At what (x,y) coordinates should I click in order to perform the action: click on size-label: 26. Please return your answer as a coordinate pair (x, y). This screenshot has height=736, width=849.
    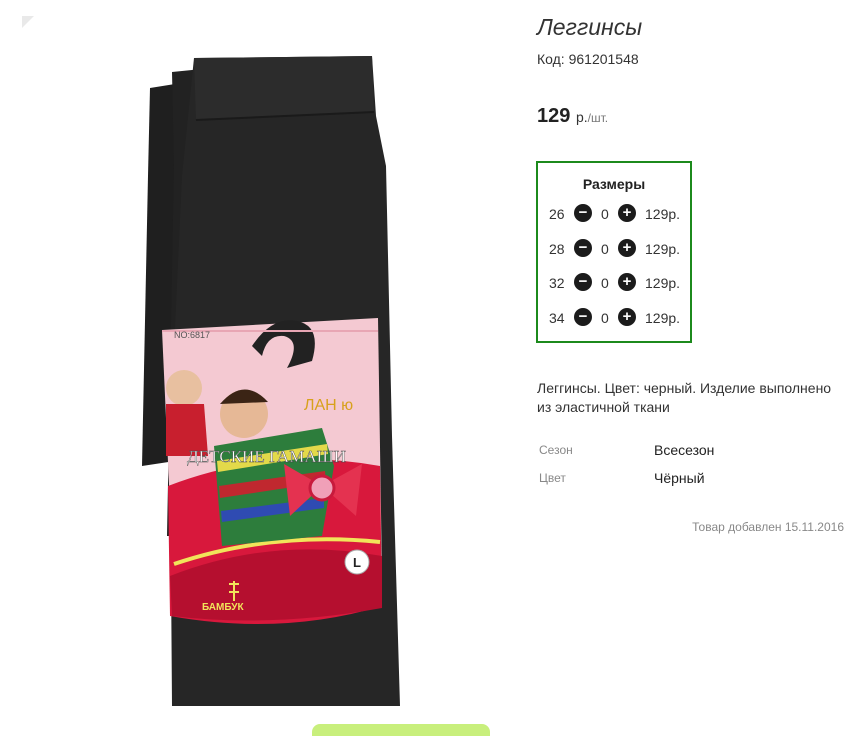
    Looking at the image, I should click on (557, 214).